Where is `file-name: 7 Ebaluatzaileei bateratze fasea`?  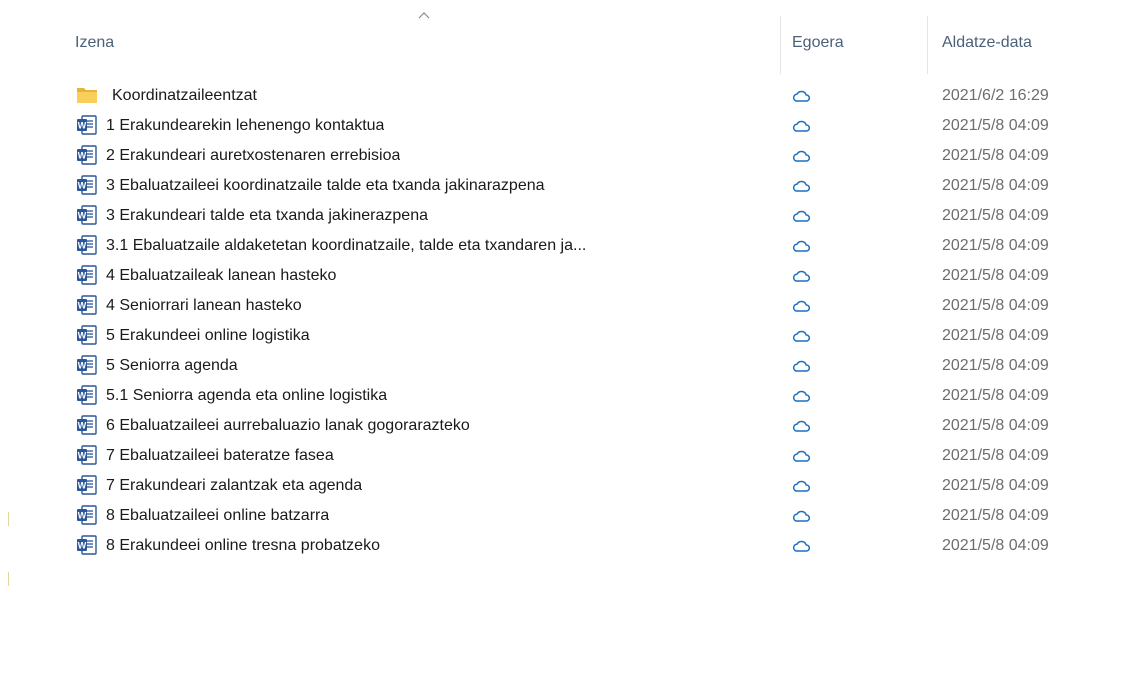
file-name: 7 Ebaluatzaileei bateratze fasea is located at coordinates (220, 456).